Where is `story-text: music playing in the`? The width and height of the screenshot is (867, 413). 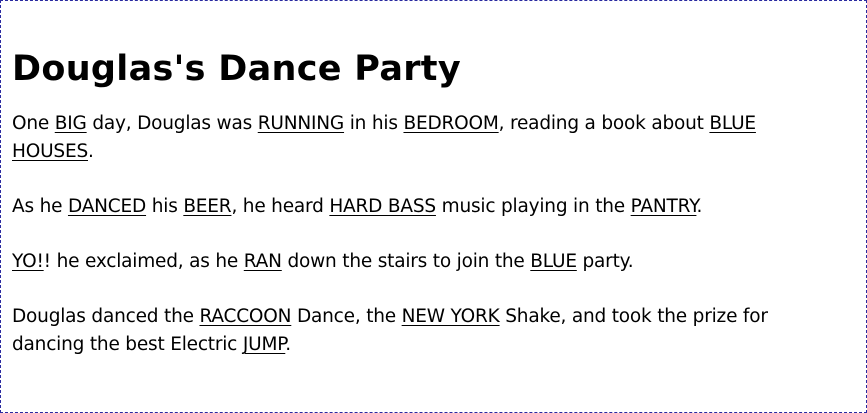
story-text: music playing in the is located at coordinates (533, 206).